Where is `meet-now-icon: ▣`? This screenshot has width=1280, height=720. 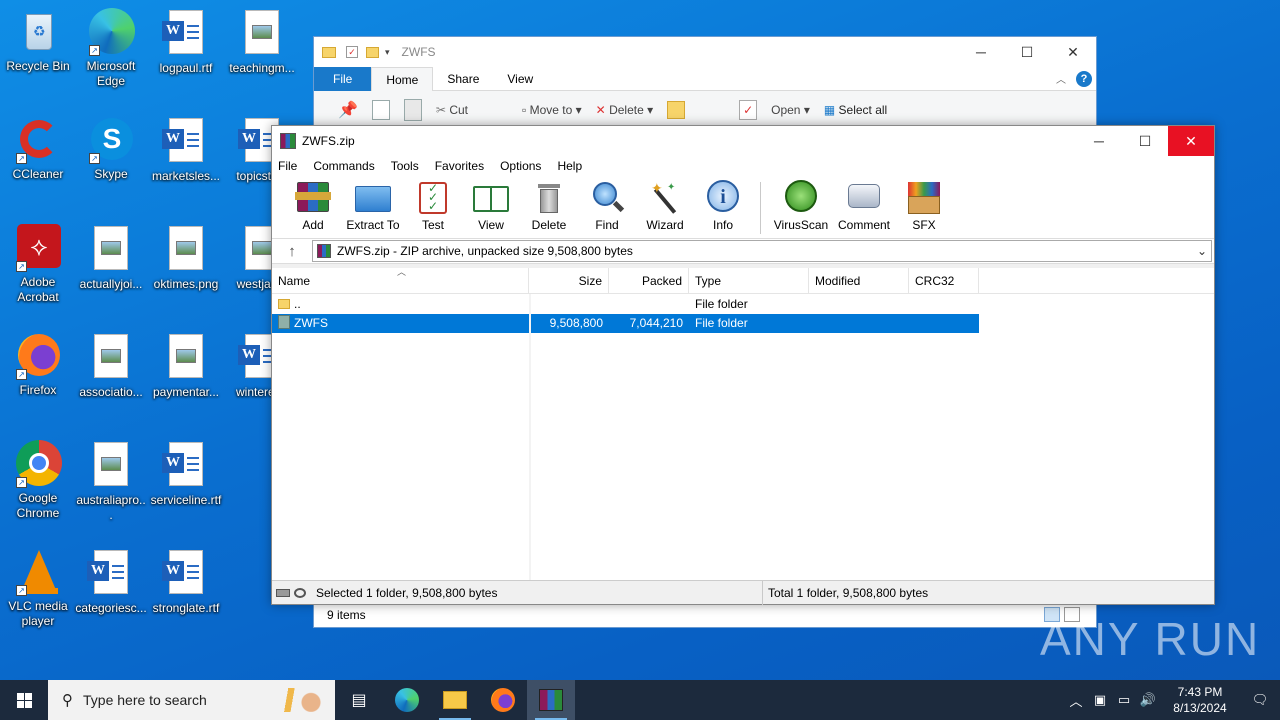 meet-now-icon: ▣ is located at coordinates (1100, 700).